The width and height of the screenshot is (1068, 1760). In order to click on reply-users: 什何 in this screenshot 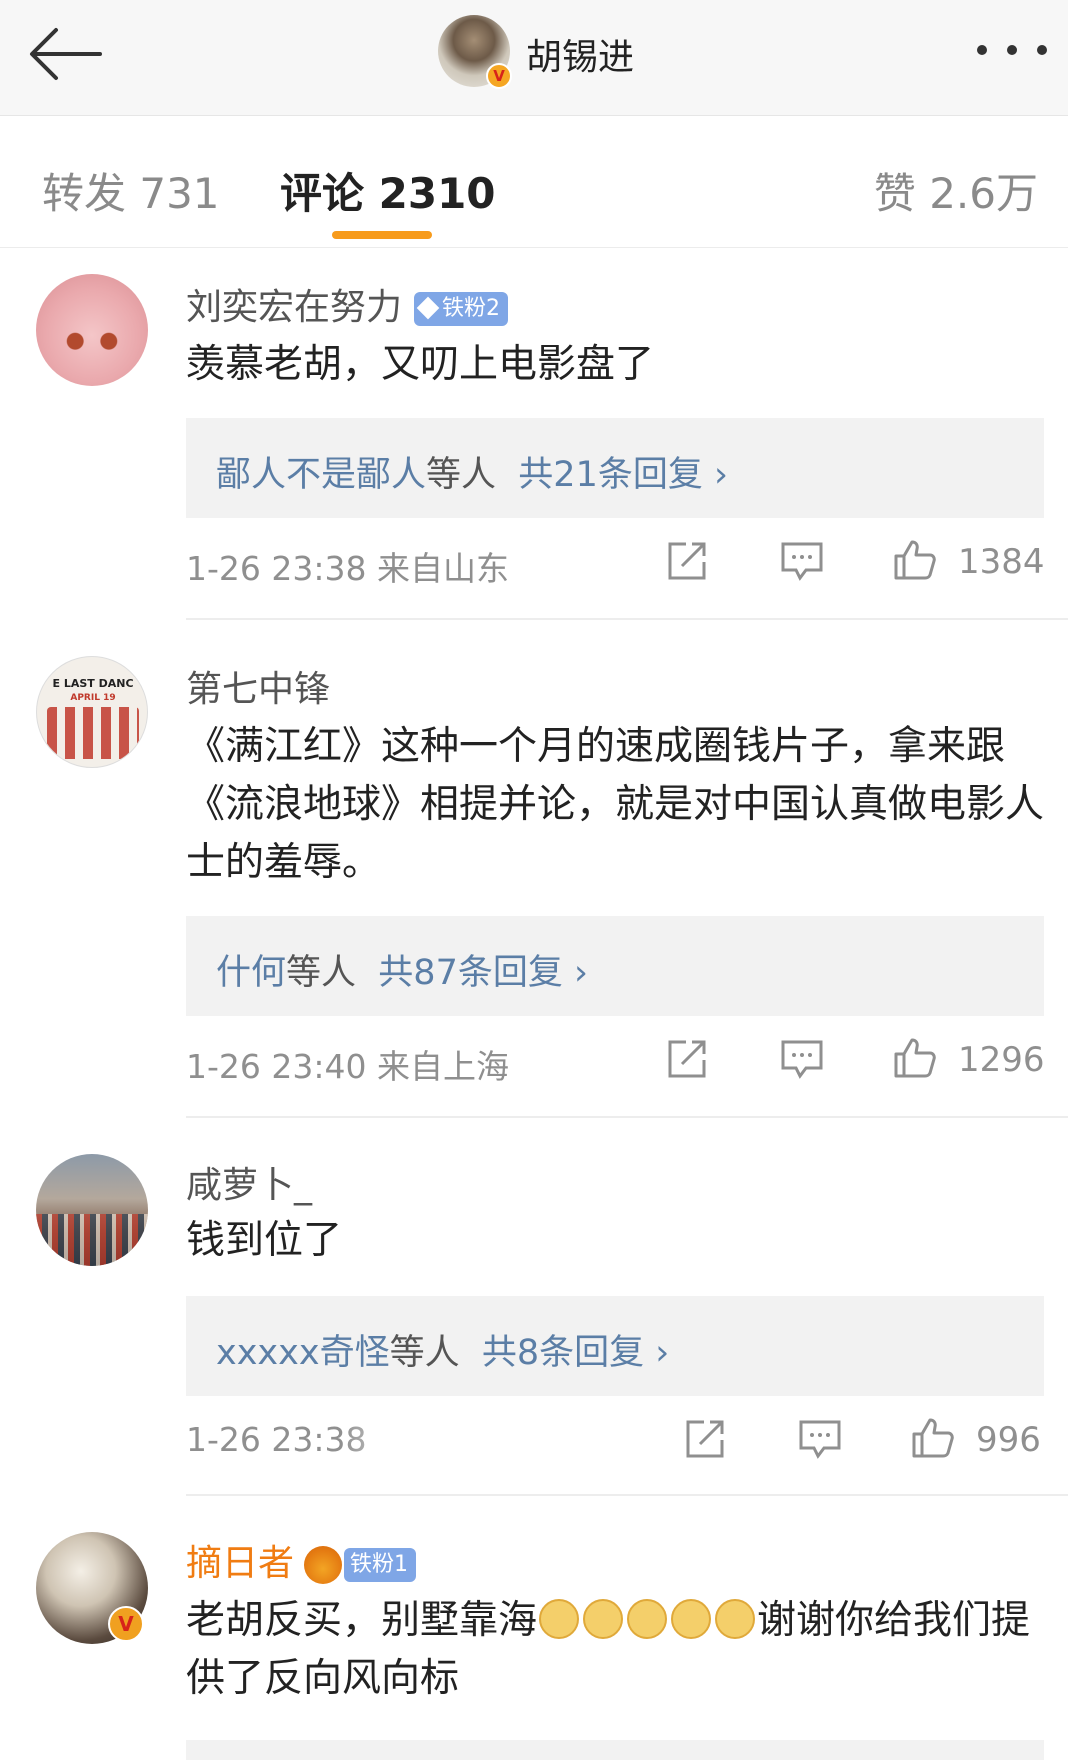, I will do `click(251, 973)`.